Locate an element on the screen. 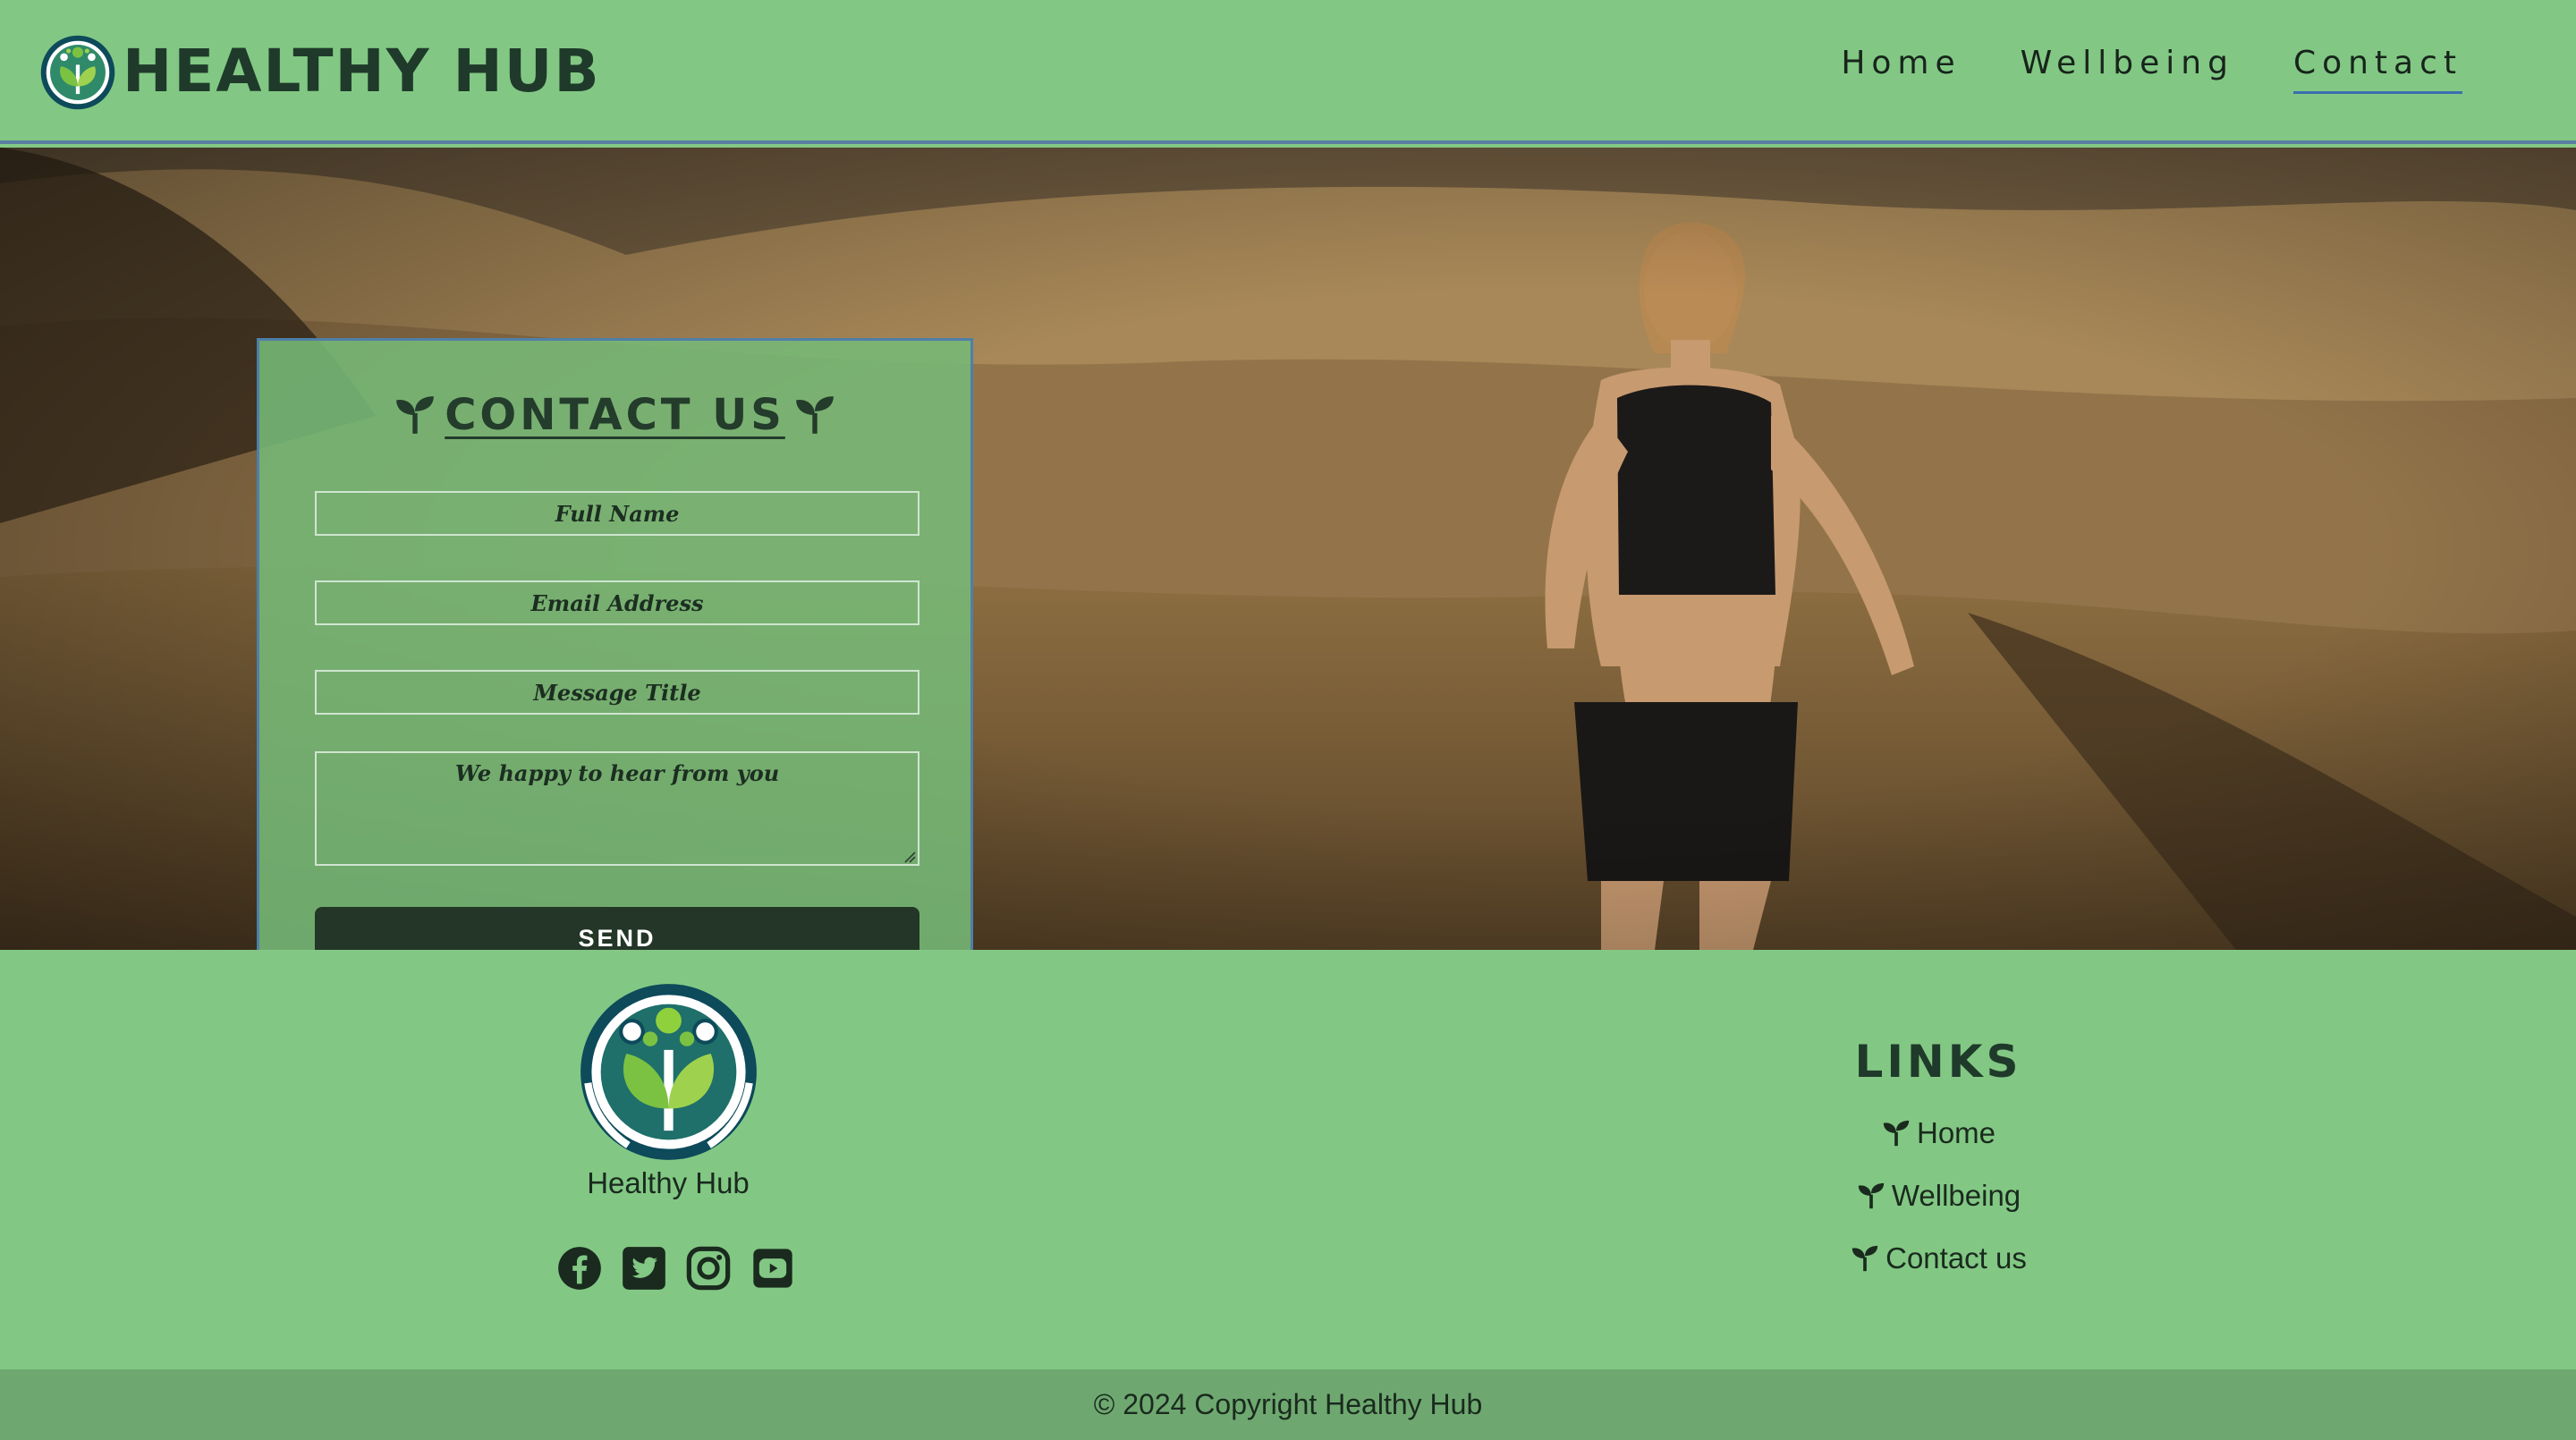  main-nav: Home Wellbeing Contact is located at coordinates (2151, 67).